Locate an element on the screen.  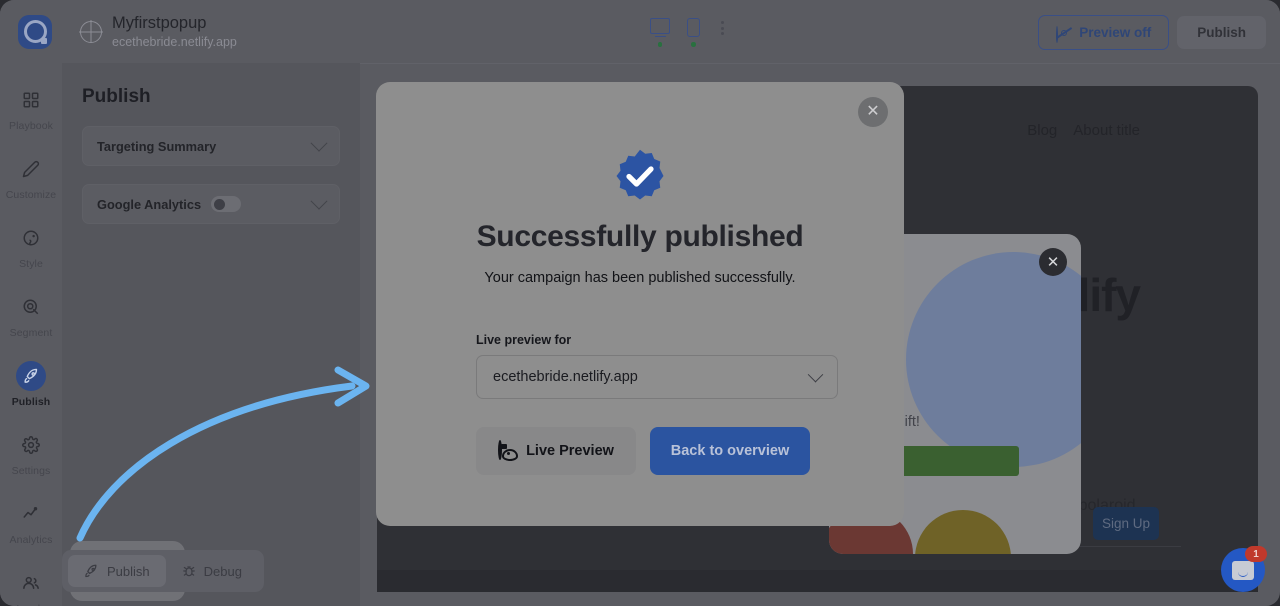
sidebar-item-leads: Leads is located at coordinates (31, 587).